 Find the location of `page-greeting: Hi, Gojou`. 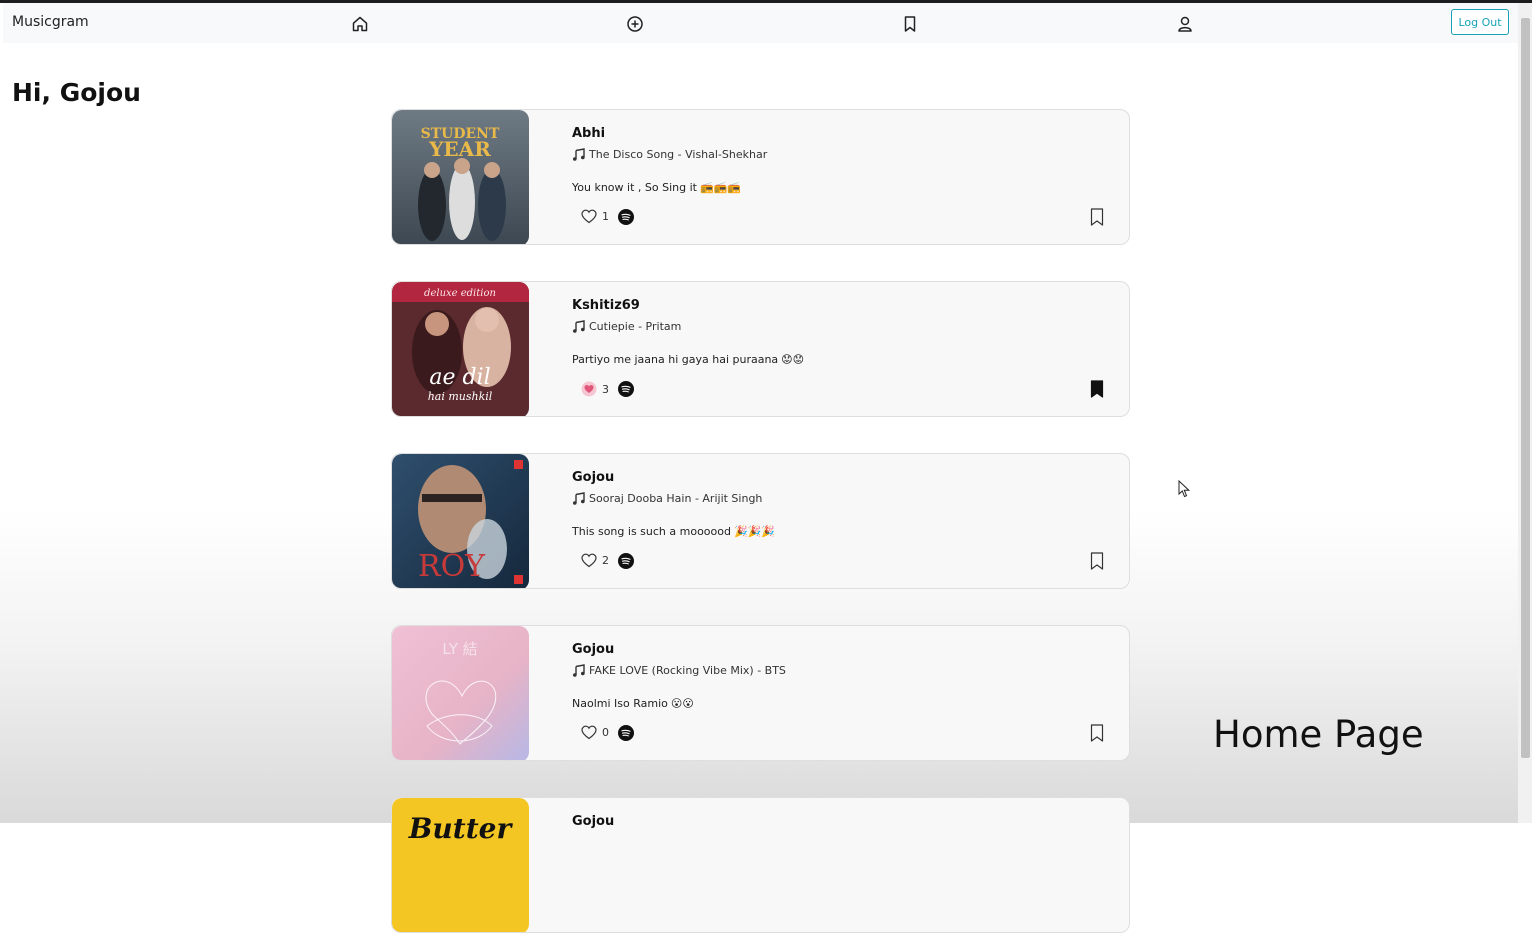

page-greeting: Hi, Gojou is located at coordinates (76, 92).